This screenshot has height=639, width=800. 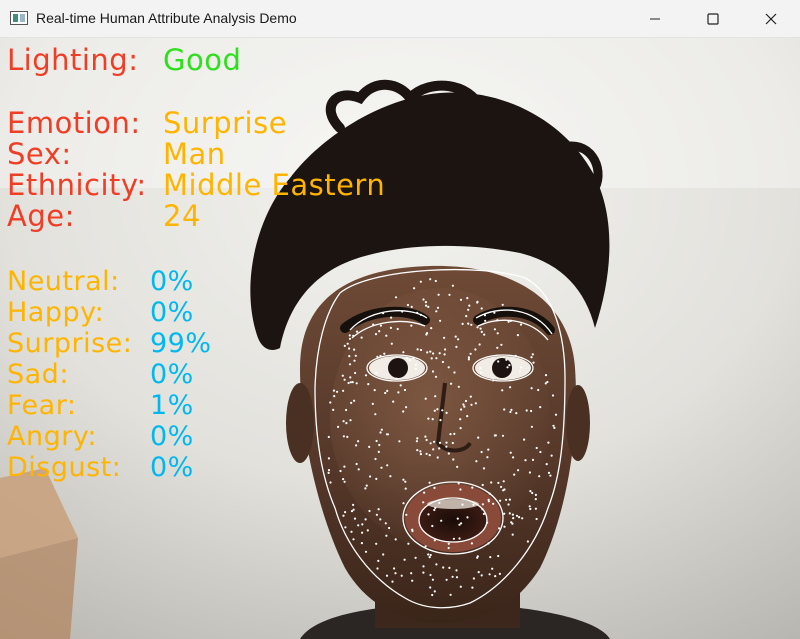 What do you see at coordinates (181, 343) in the screenshot?
I see `surprise-value: 99%` at bounding box center [181, 343].